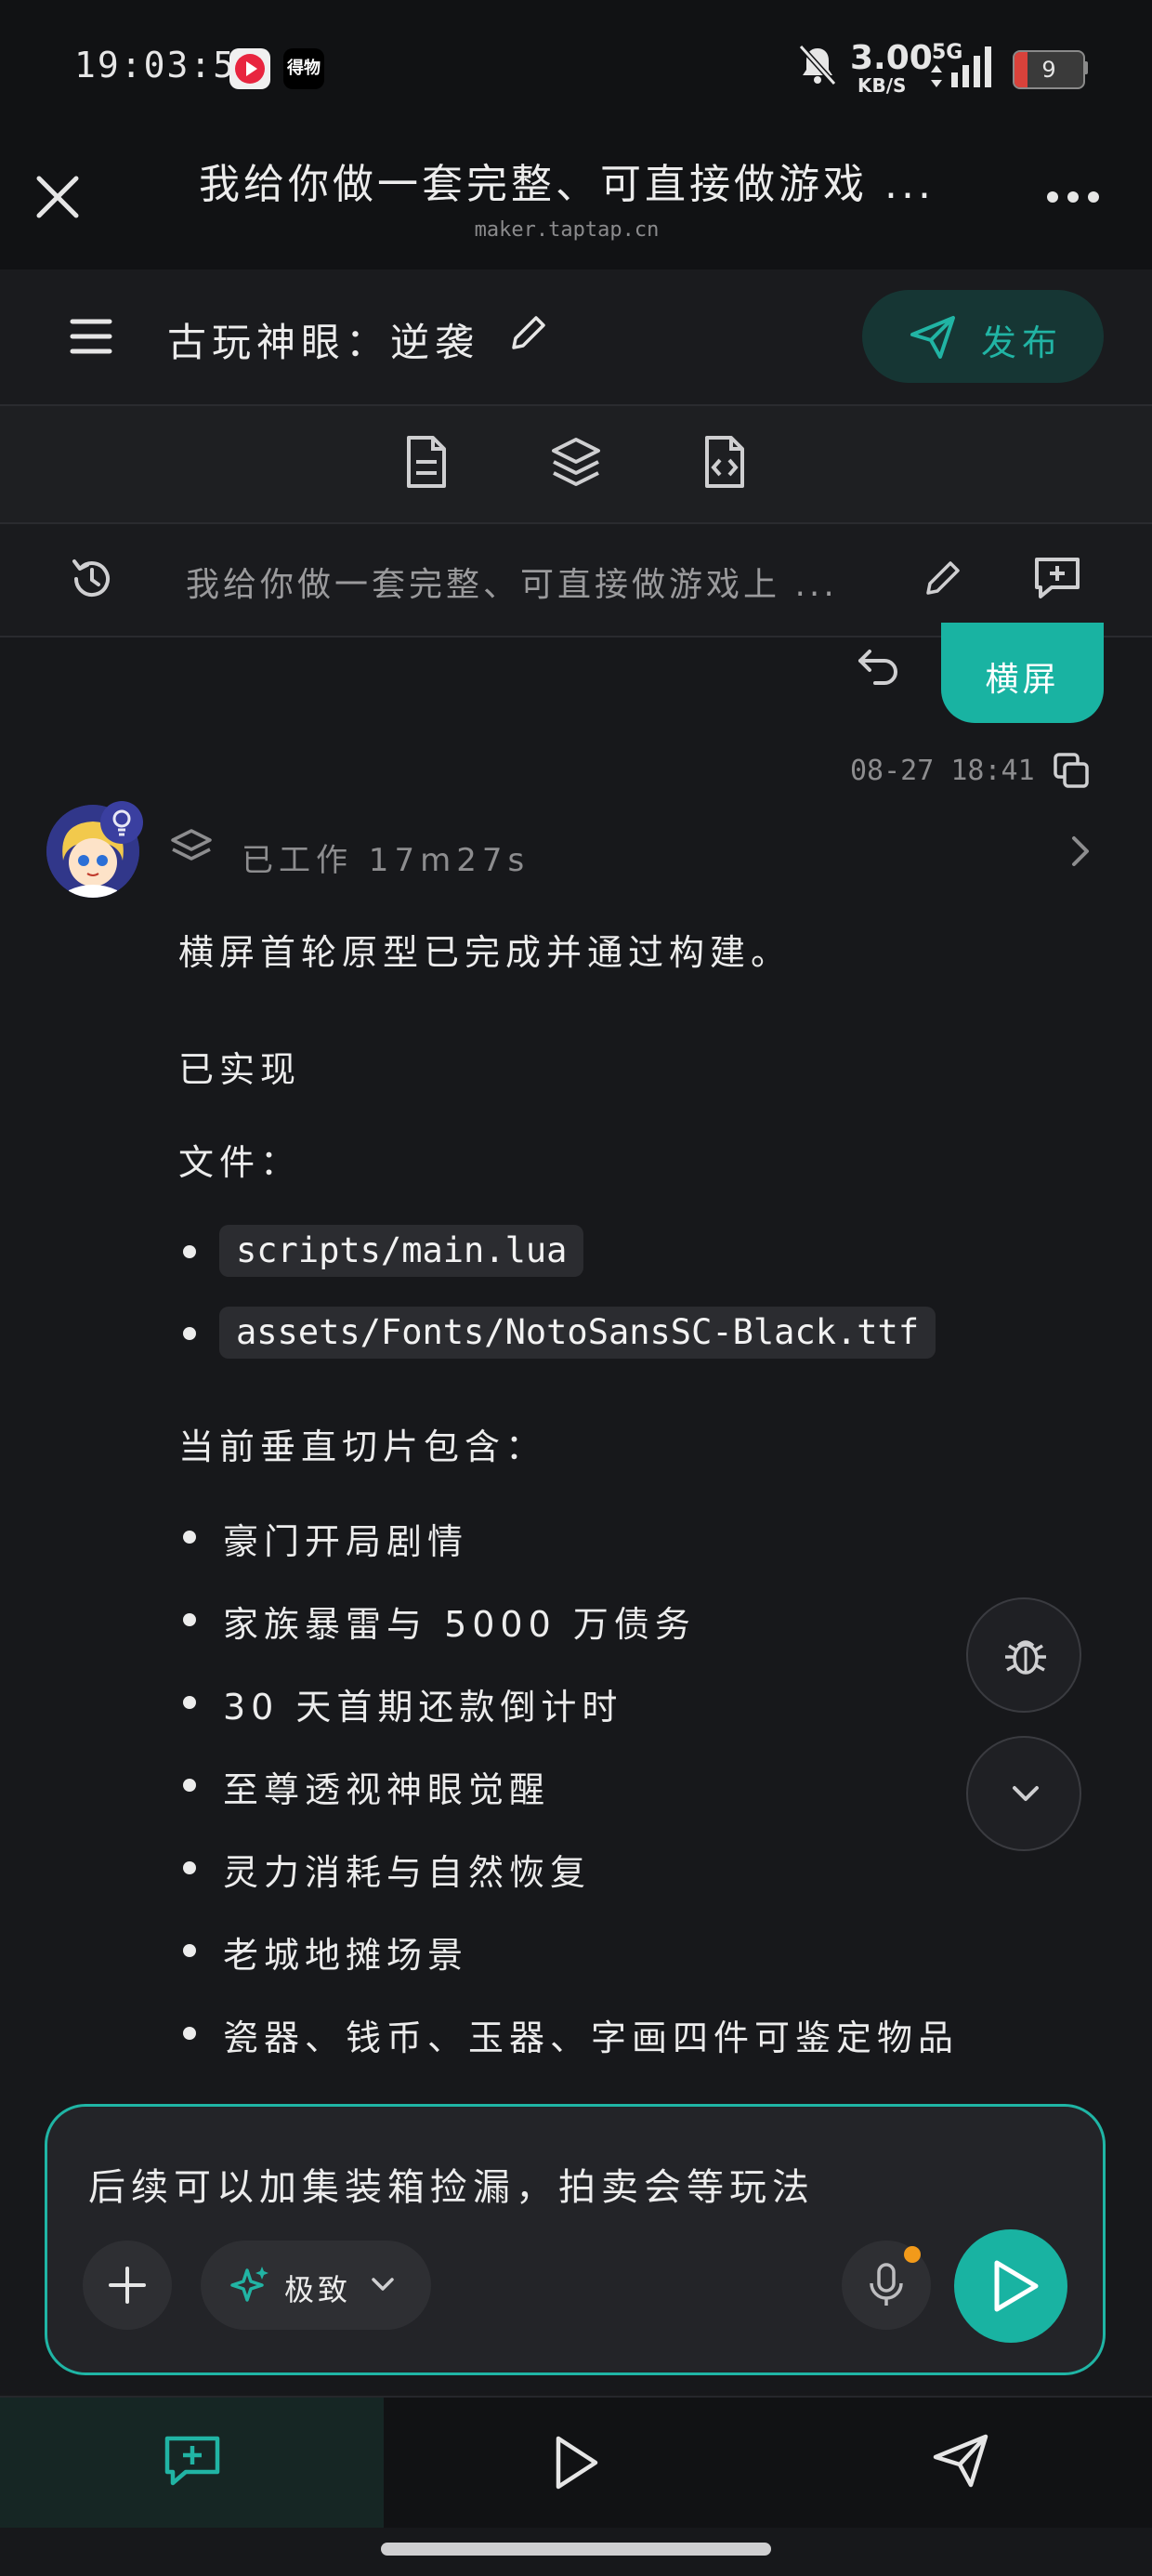 The width and height of the screenshot is (1152, 2576). I want to click on publish-label: 发布, so click(1023, 342).